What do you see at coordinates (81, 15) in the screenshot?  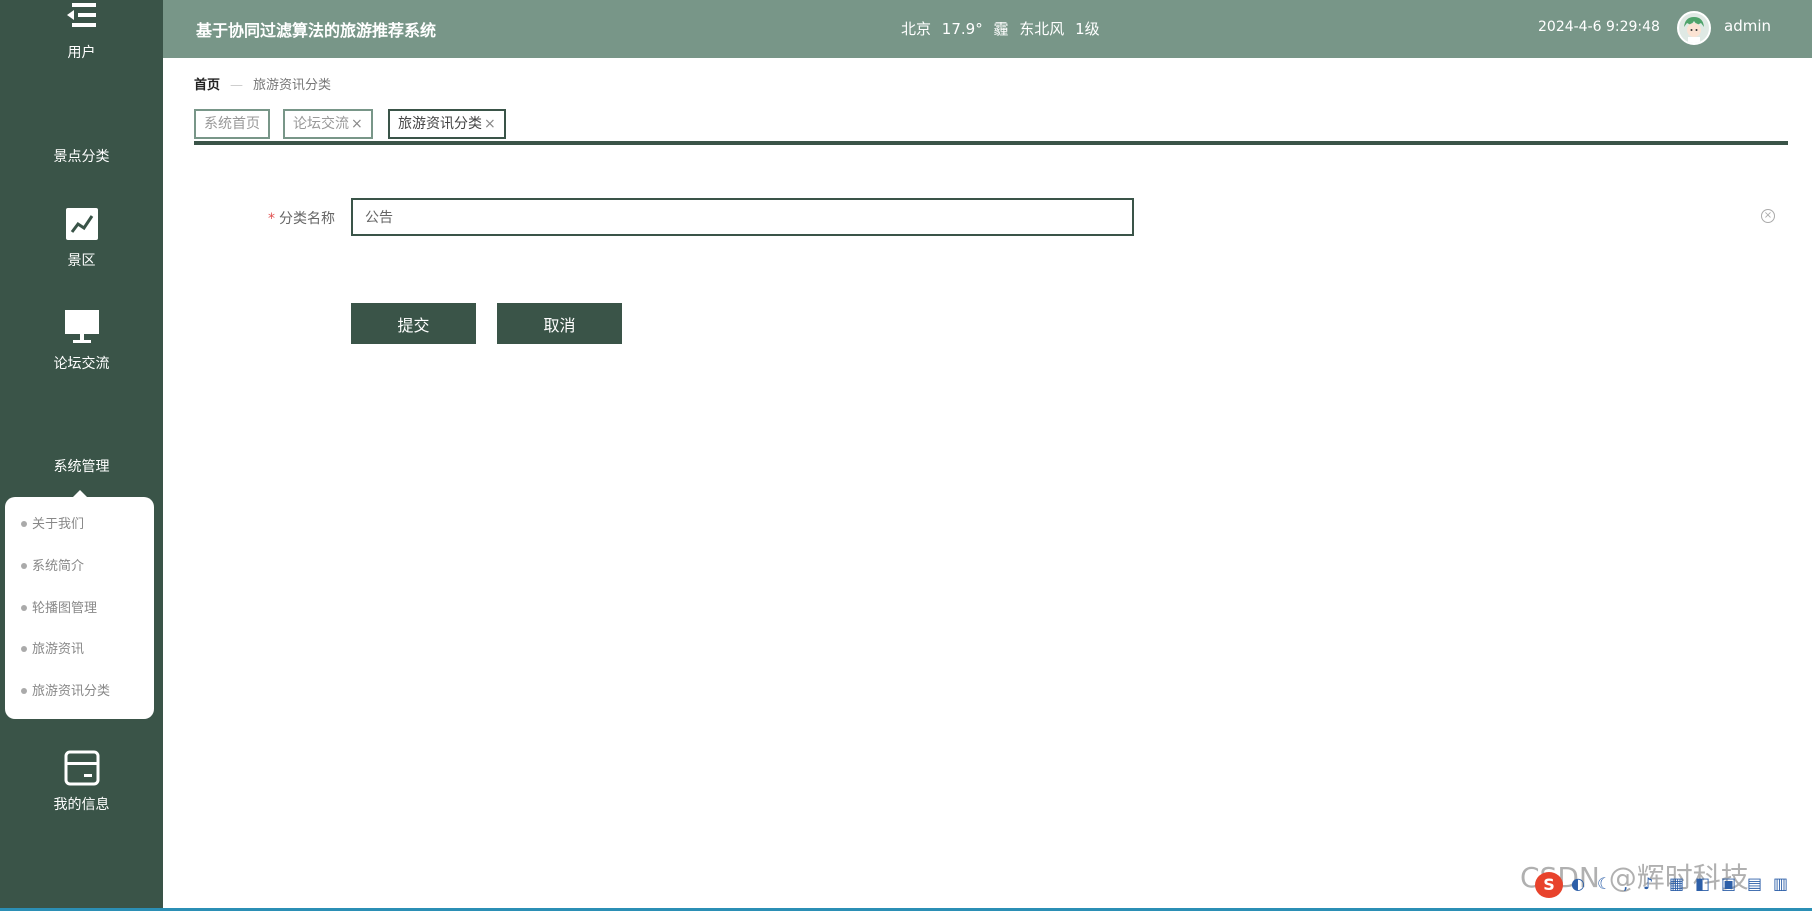 I see `user-list-icon` at bounding box center [81, 15].